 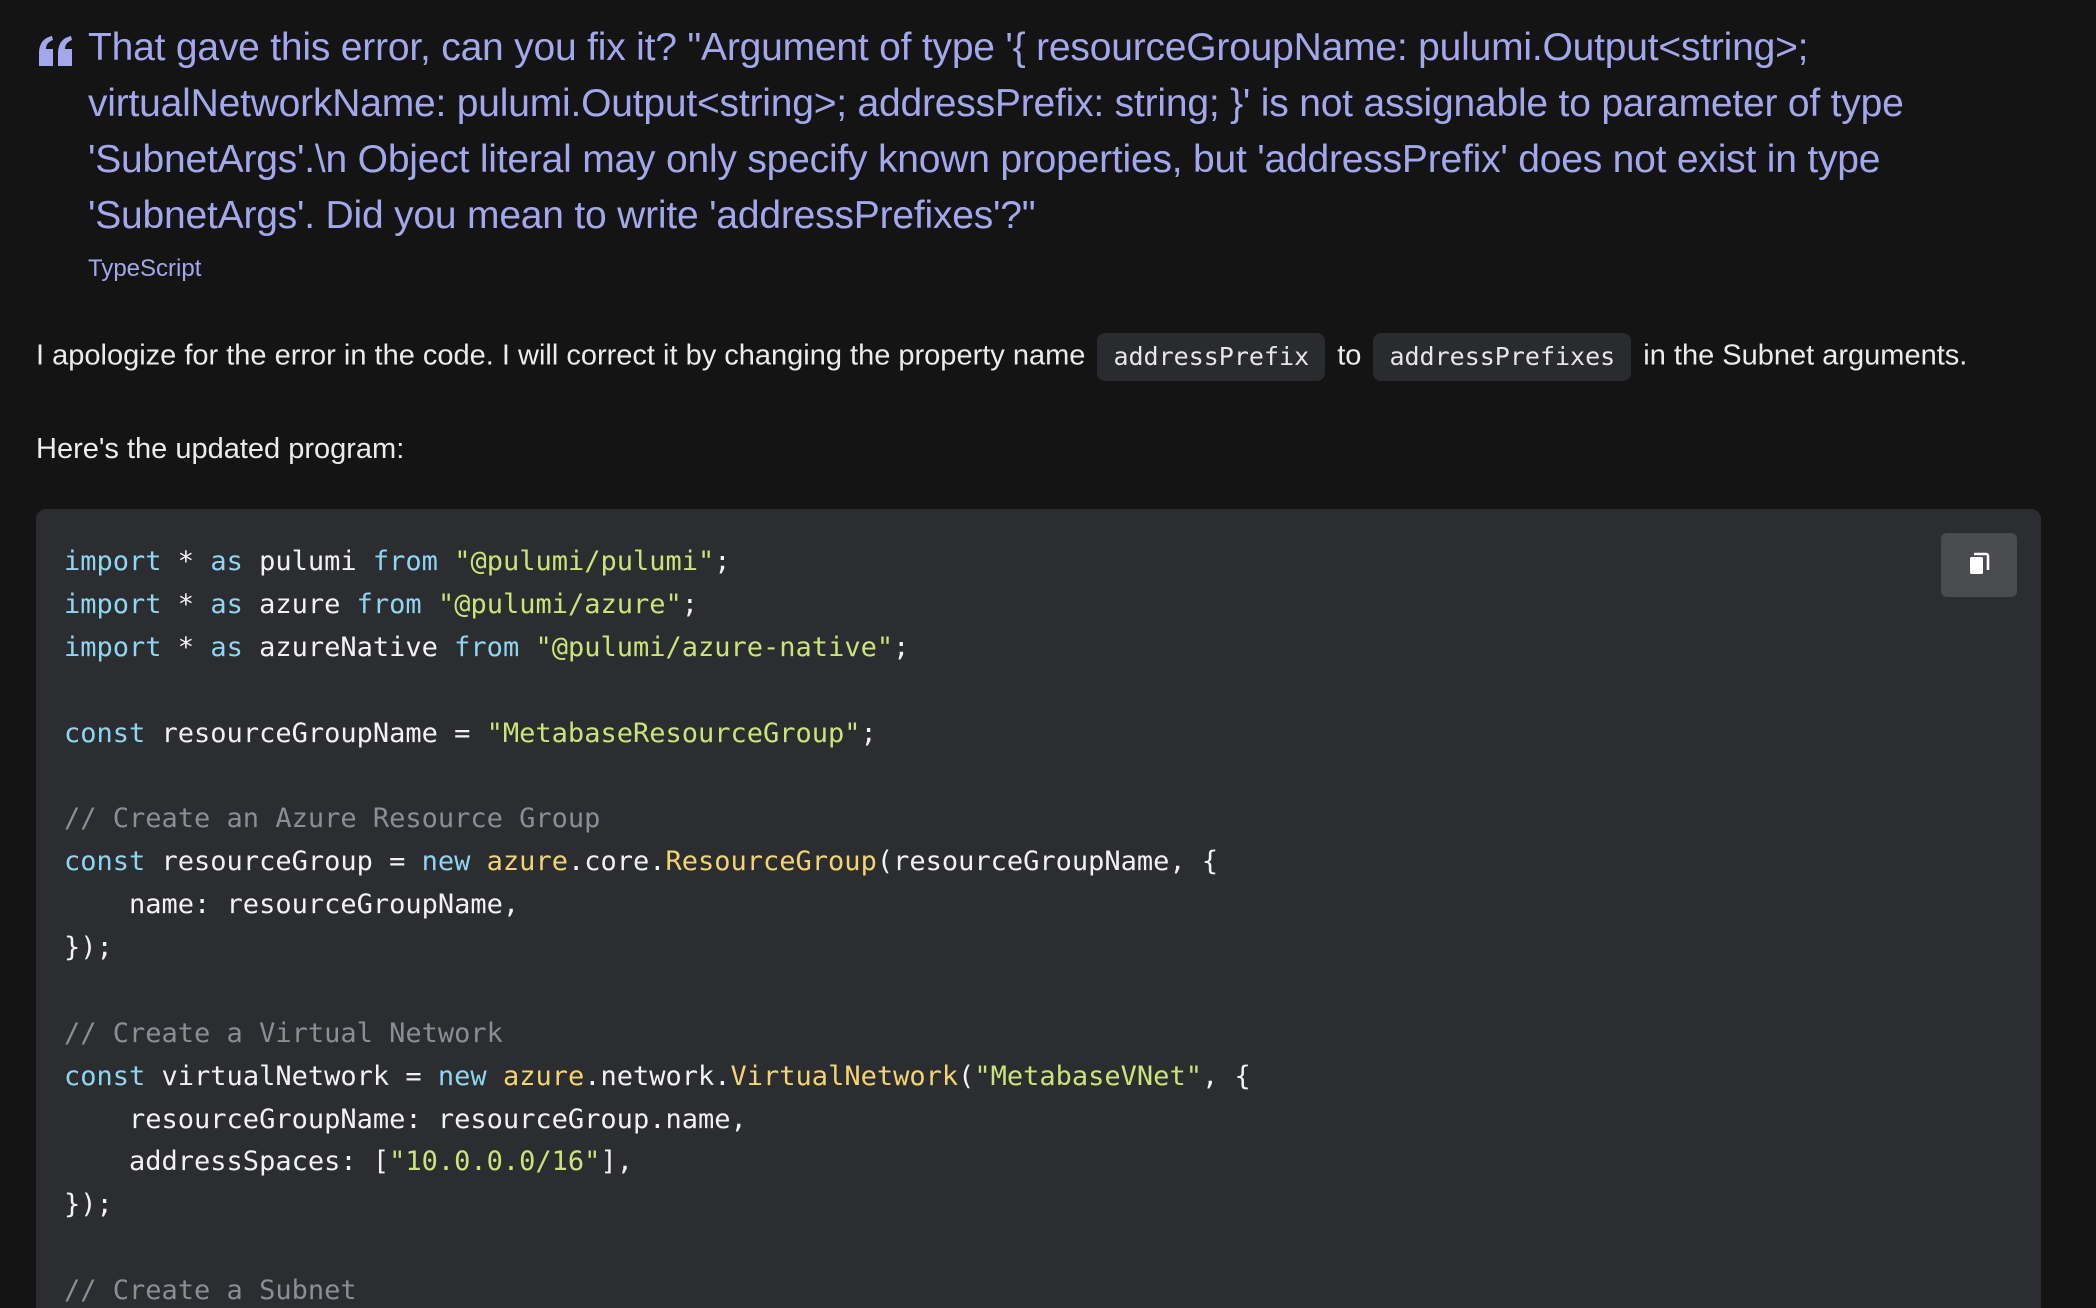 What do you see at coordinates (283, 862) in the screenshot?
I see `code-token: resourceGroup =` at bounding box center [283, 862].